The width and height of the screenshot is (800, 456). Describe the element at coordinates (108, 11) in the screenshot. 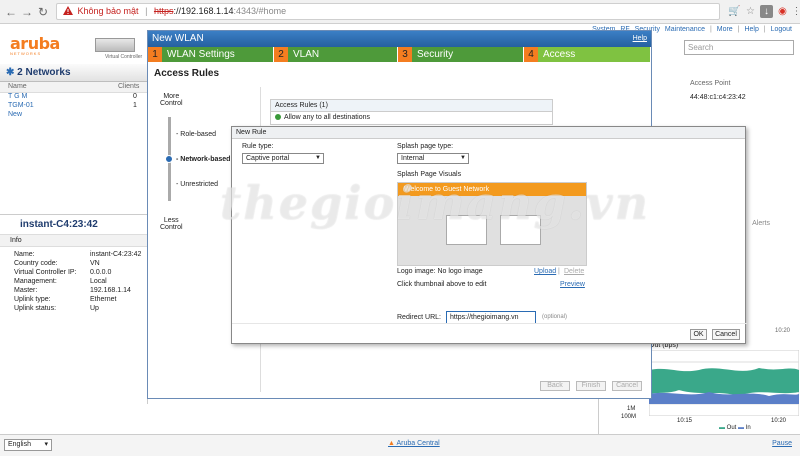

I see `security-label: Không bảo mật` at that location.